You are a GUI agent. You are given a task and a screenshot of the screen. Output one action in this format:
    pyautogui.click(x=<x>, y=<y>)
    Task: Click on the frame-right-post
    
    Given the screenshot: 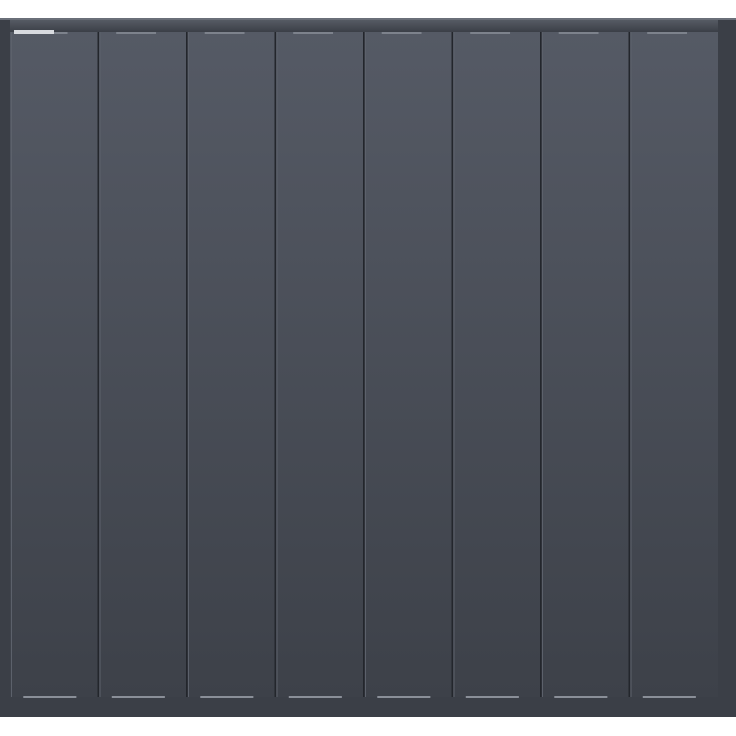 What is the action you would take?
    pyautogui.click(x=727, y=367)
    